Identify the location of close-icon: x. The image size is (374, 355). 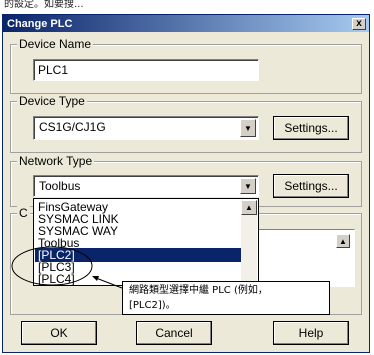
(359, 23).